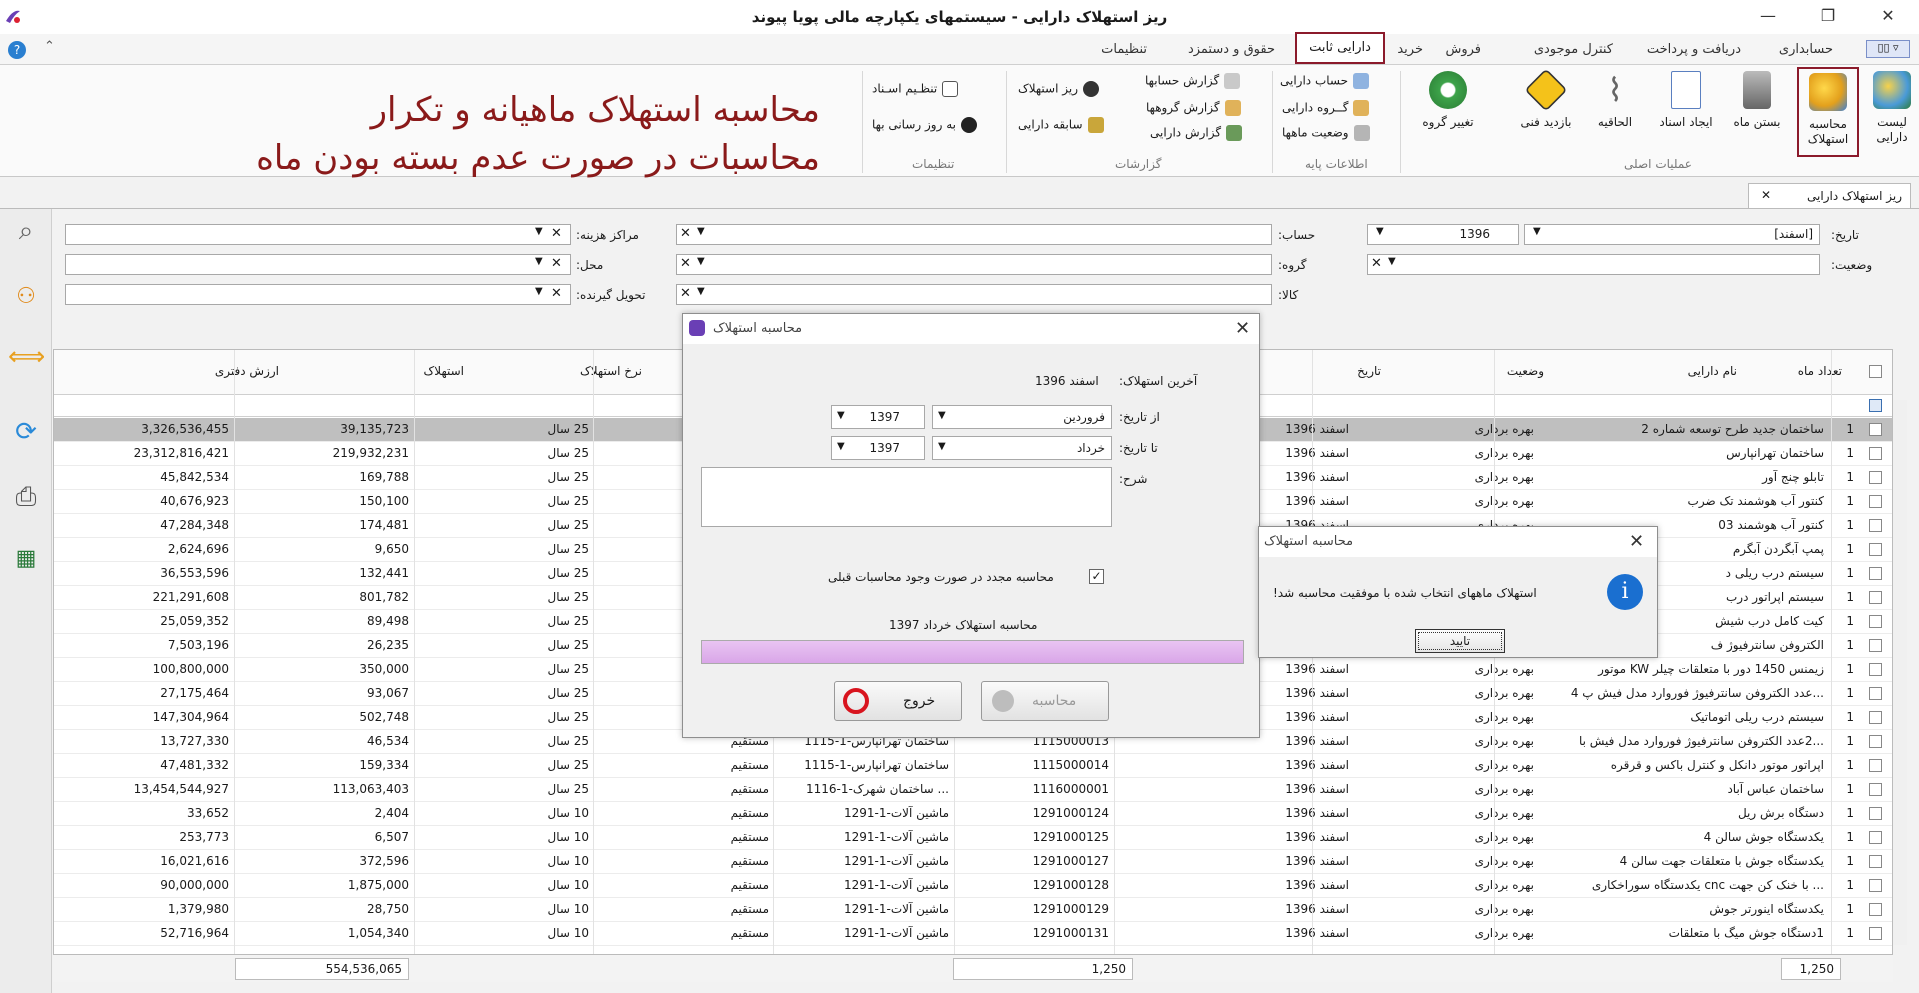 This screenshot has height=993, width=1919. Describe the element at coordinates (1410, 49) in the screenshot. I see `tab-purchase: خرید` at that location.